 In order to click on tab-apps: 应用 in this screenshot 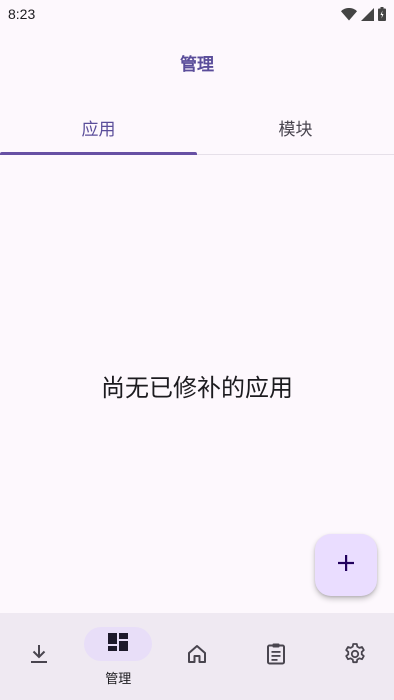, I will do `click(98, 127)`.